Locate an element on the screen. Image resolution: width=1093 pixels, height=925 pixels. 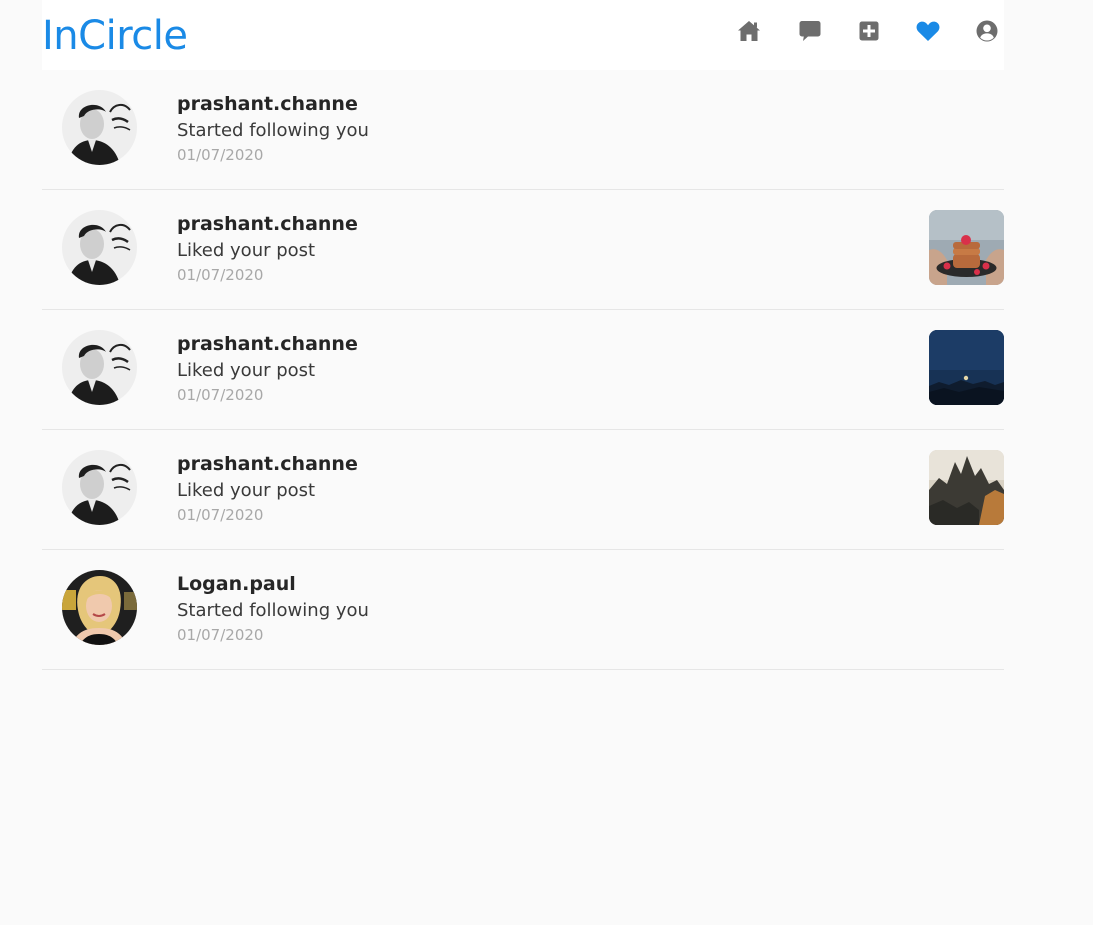
top-navbar: InCircle is located at coordinates (523, 35).